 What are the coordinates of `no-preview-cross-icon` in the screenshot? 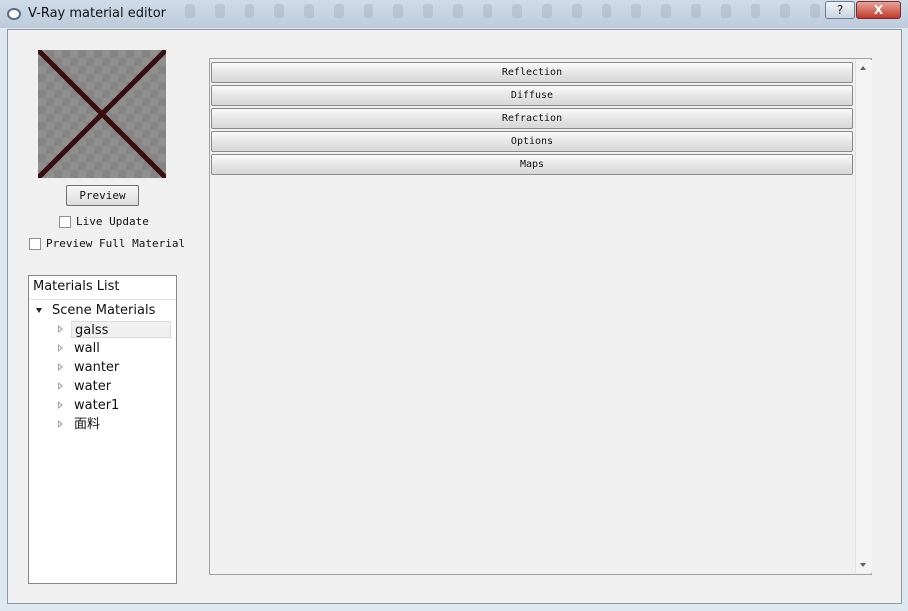 It's located at (102, 114).